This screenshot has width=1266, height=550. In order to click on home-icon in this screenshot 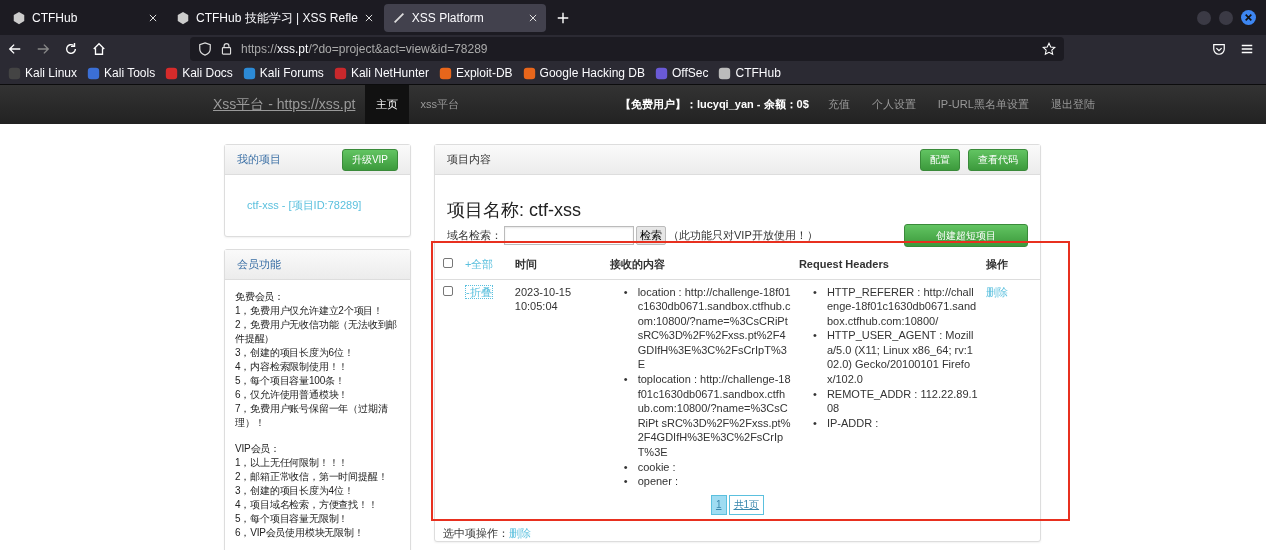, I will do `click(99, 48)`.